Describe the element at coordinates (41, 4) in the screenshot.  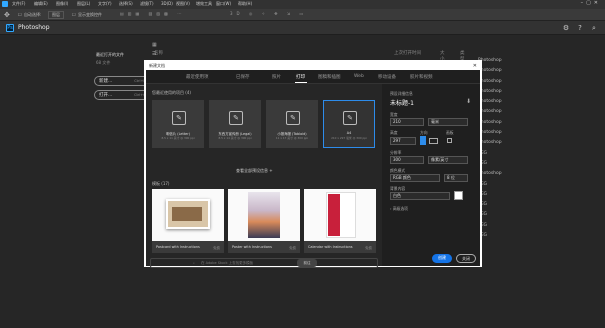
I see `menu-edit: 编辑(E)` at that location.